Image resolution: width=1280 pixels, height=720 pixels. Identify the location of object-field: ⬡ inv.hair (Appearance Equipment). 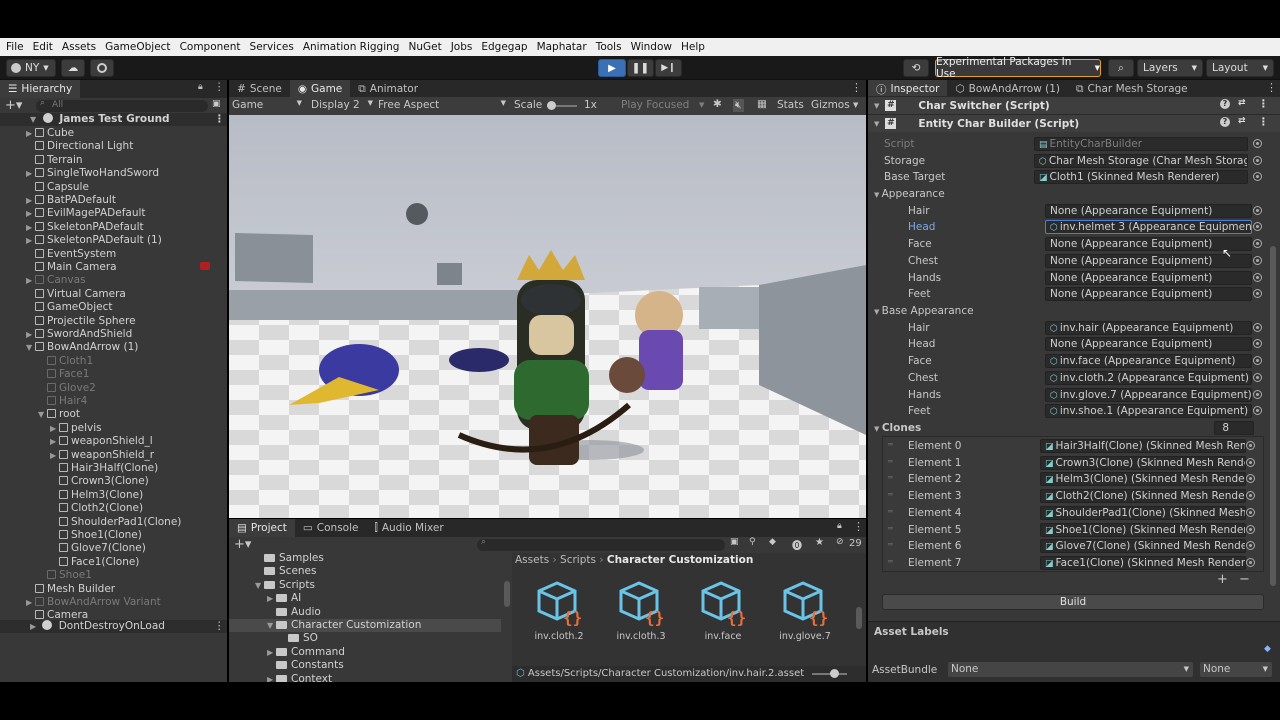
(1148, 327).